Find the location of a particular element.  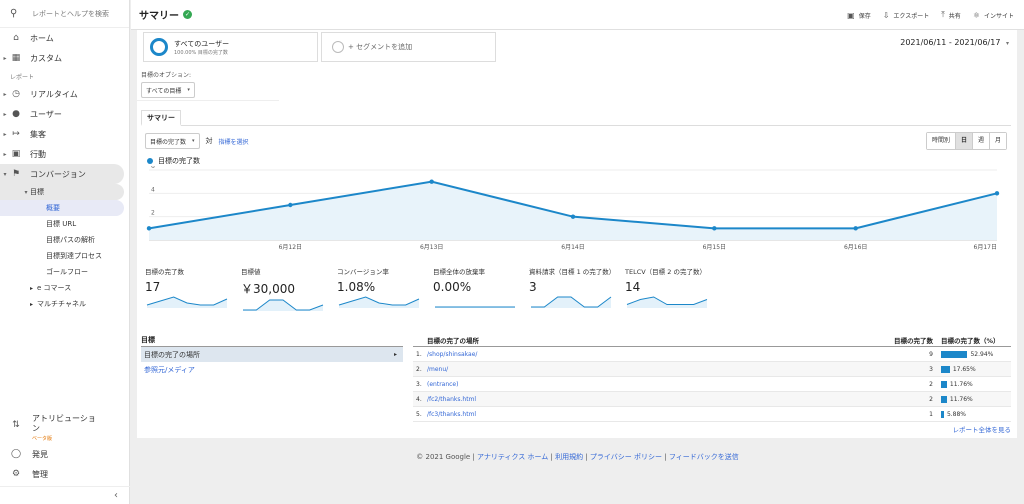

save-button: ▣ 保存 is located at coordinates (859, 15).